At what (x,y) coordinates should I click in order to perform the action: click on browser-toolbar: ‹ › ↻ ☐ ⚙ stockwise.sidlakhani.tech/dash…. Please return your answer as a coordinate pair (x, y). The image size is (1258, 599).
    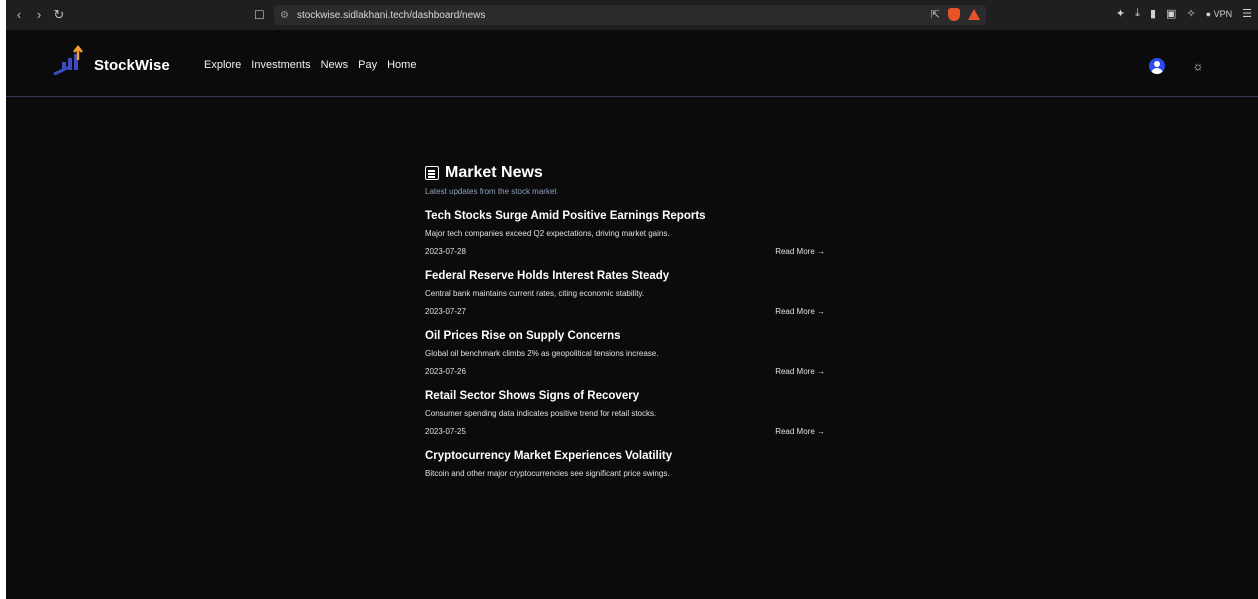
    Looking at the image, I should click on (632, 15).